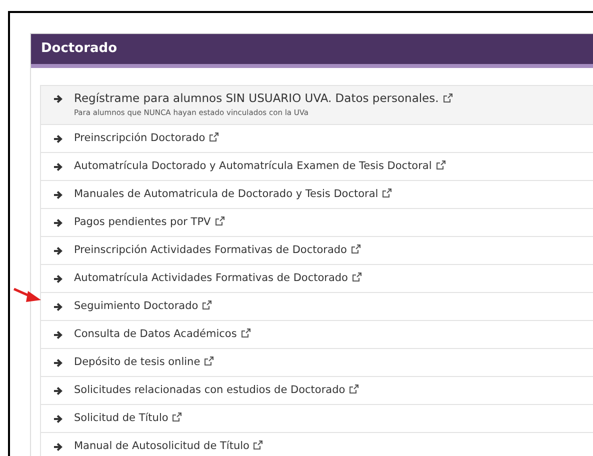 Image resolution: width=593 pixels, height=456 pixels. Describe the element at coordinates (256, 97) in the screenshot. I see `link: Regístrame para alumnos SIN USUARIO UVA. Datos personales.` at that location.